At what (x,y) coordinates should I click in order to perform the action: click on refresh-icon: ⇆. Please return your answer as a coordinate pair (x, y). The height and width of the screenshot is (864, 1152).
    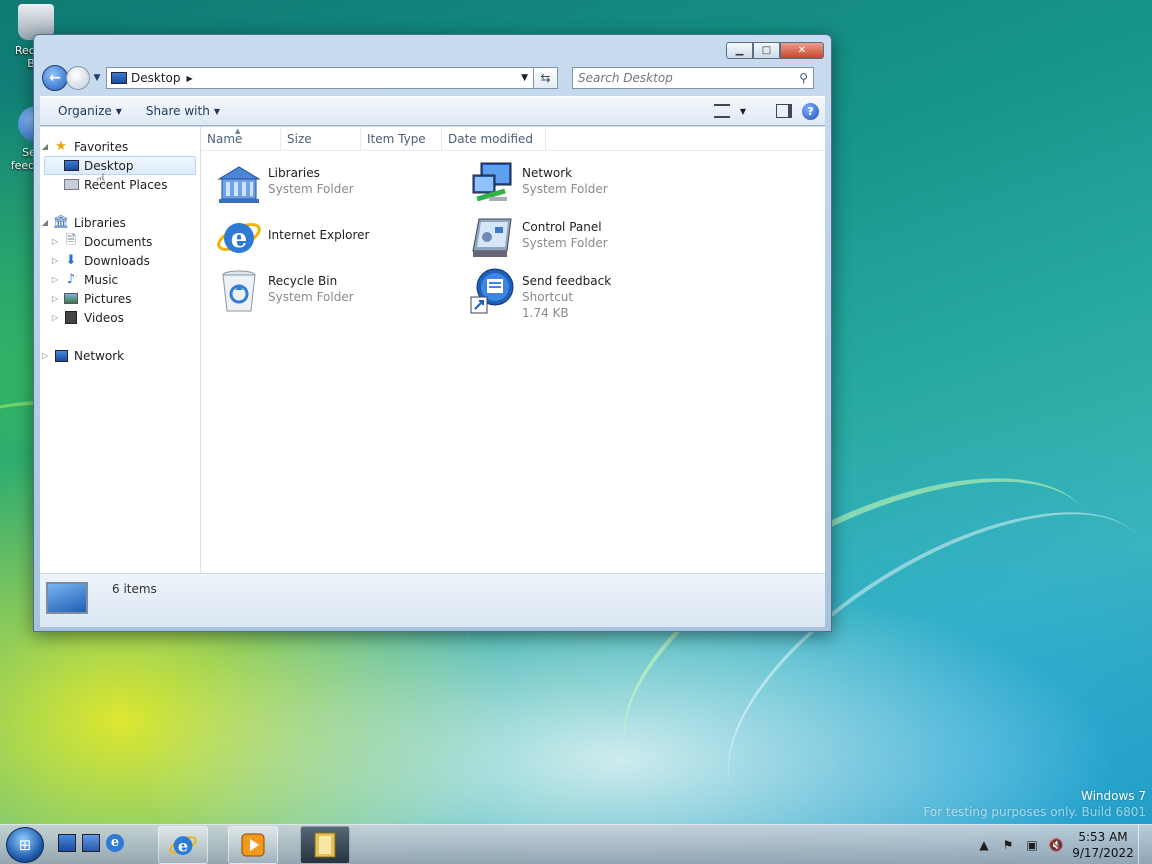
    Looking at the image, I should click on (545, 78).